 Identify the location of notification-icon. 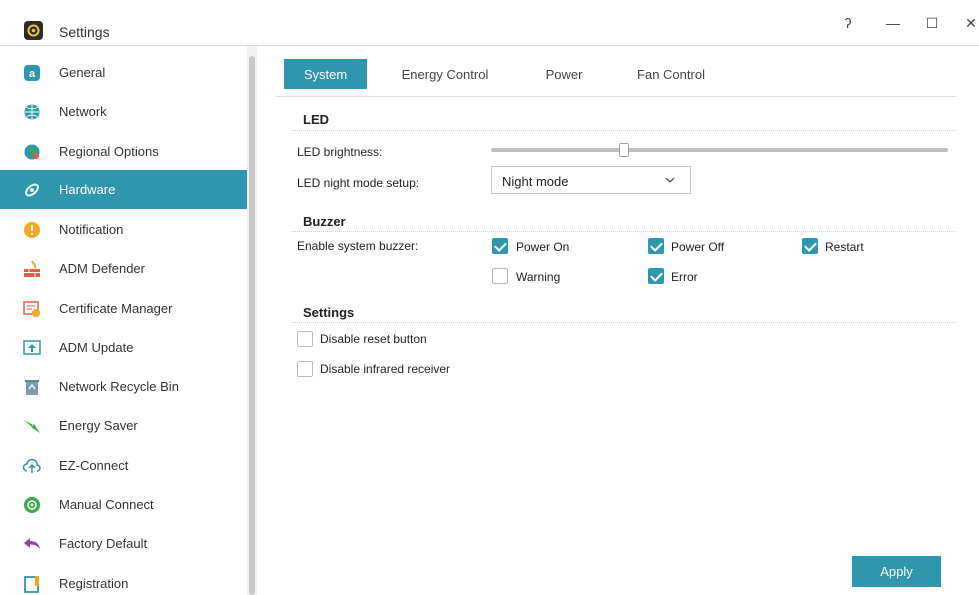
(32, 230).